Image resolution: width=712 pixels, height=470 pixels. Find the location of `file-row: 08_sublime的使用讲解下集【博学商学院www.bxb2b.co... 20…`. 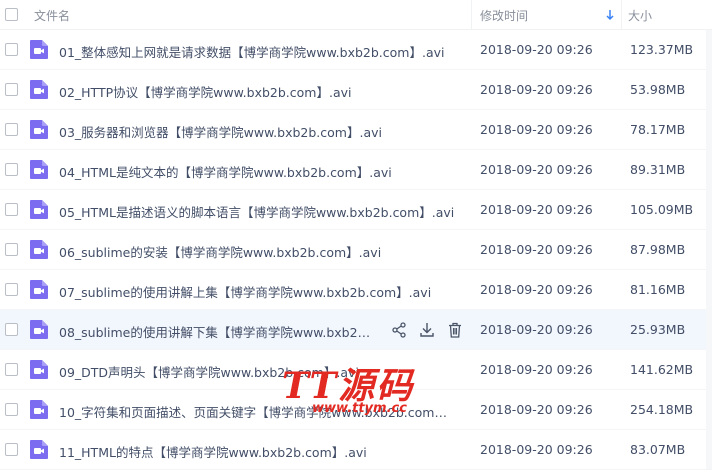

file-row: 08_sublime的使用讲解下集【博学商学院www.bxb2b.co... 20… is located at coordinates (356, 330).